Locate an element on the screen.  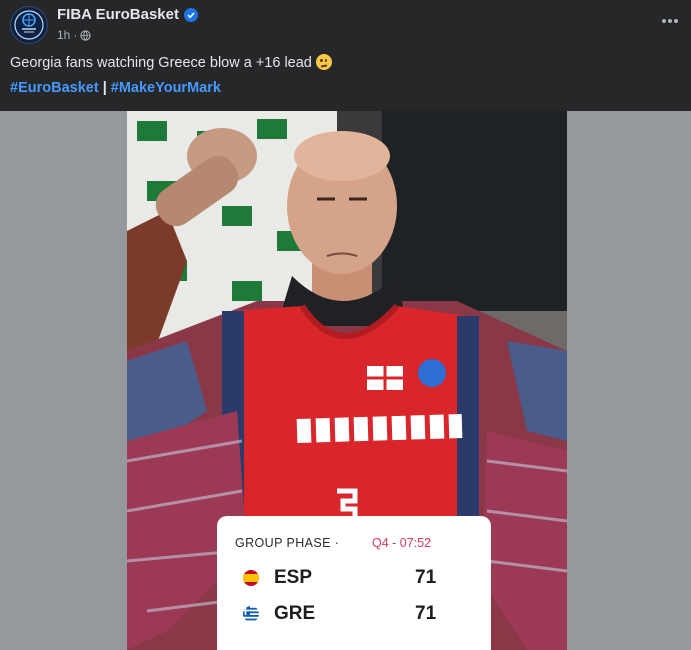
hashtag-line: #EuroBasket | #MakeYourMark is located at coordinates (115, 88).